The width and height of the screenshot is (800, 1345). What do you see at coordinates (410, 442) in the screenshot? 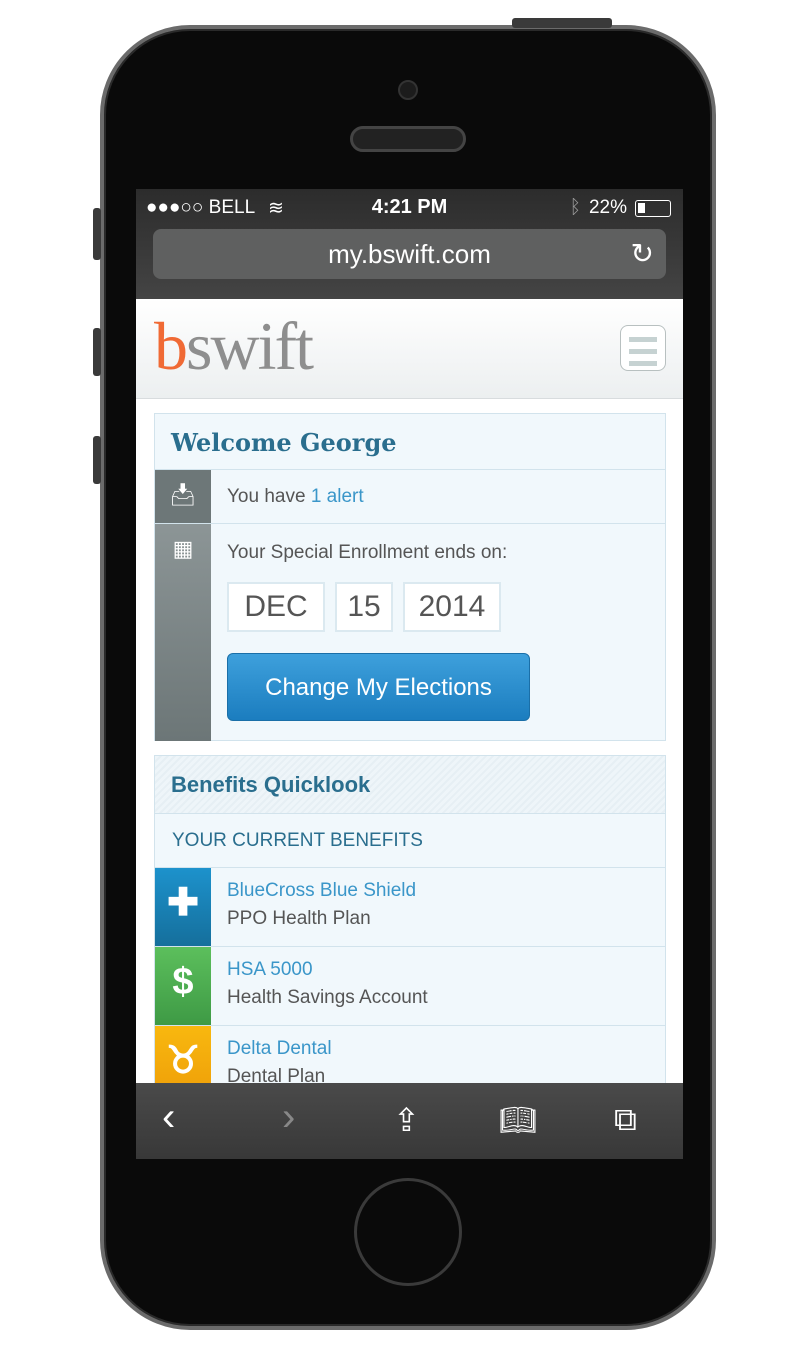
I see `welcome-title: Welcome George` at bounding box center [410, 442].